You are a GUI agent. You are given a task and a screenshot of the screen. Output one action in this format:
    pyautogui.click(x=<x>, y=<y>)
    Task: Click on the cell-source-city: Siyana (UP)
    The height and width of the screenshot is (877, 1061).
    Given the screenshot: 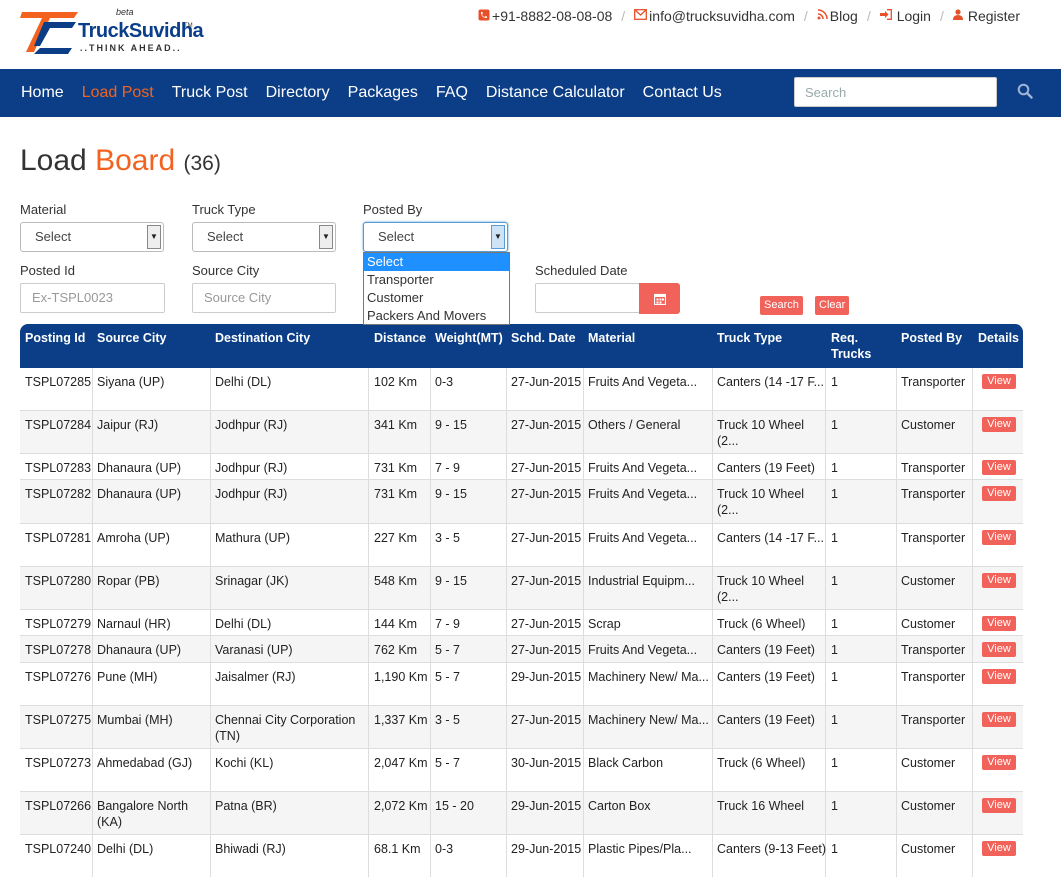 What is the action you would take?
    pyautogui.click(x=131, y=382)
    